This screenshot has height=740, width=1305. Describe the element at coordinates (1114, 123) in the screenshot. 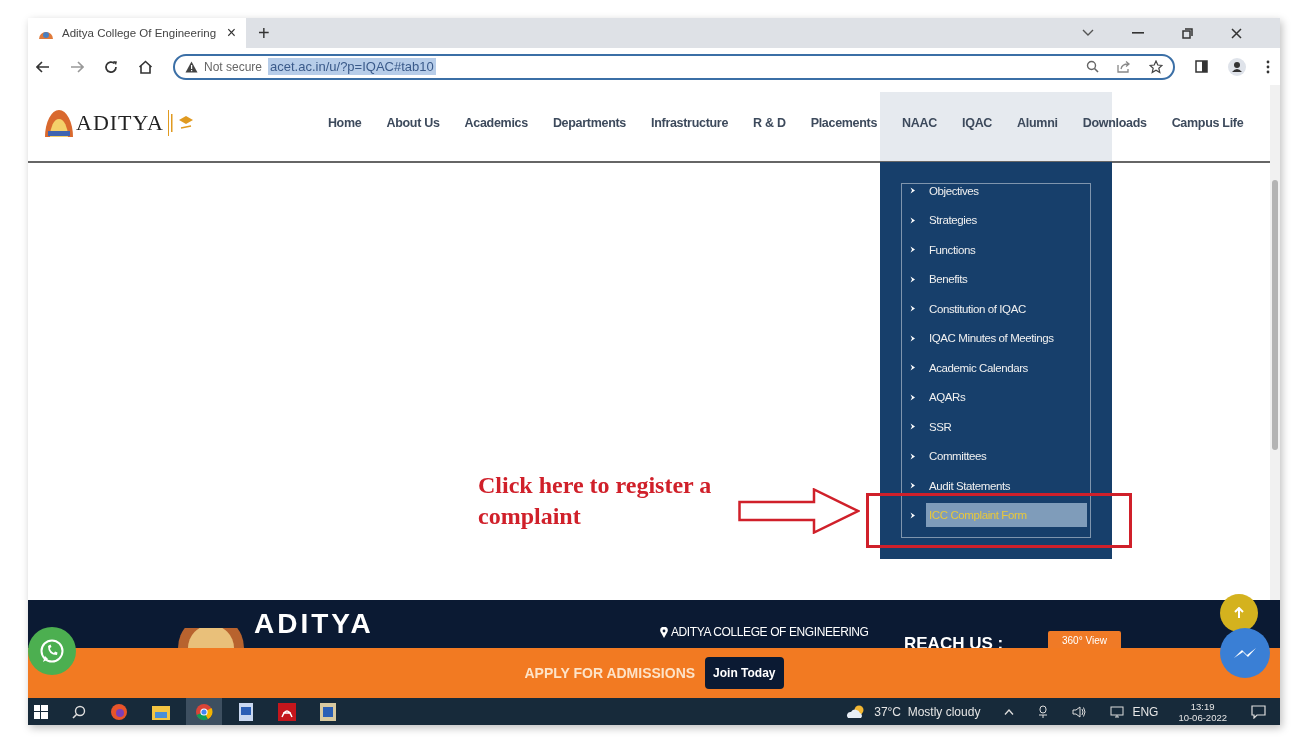

I see `nav-link: Downloads` at that location.